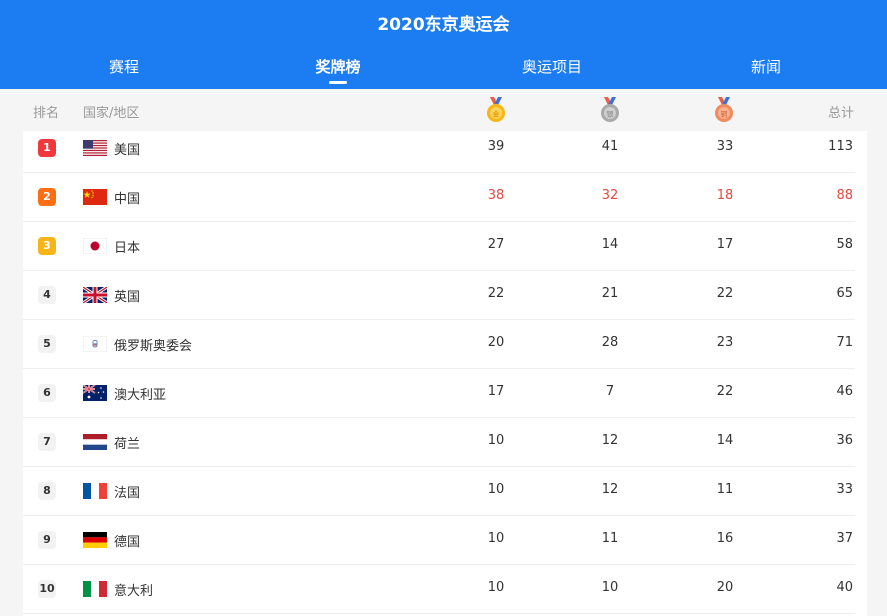 The height and width of the screenshot is (616, 887). What do you see at coordinates (127, 493) in the screenshot?
I see `country-name: 法国` at bounding box center [127, 493].